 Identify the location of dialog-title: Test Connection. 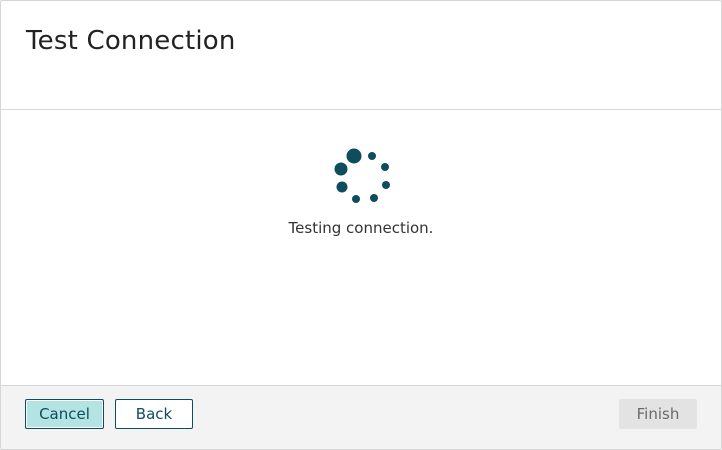
(131, 41).